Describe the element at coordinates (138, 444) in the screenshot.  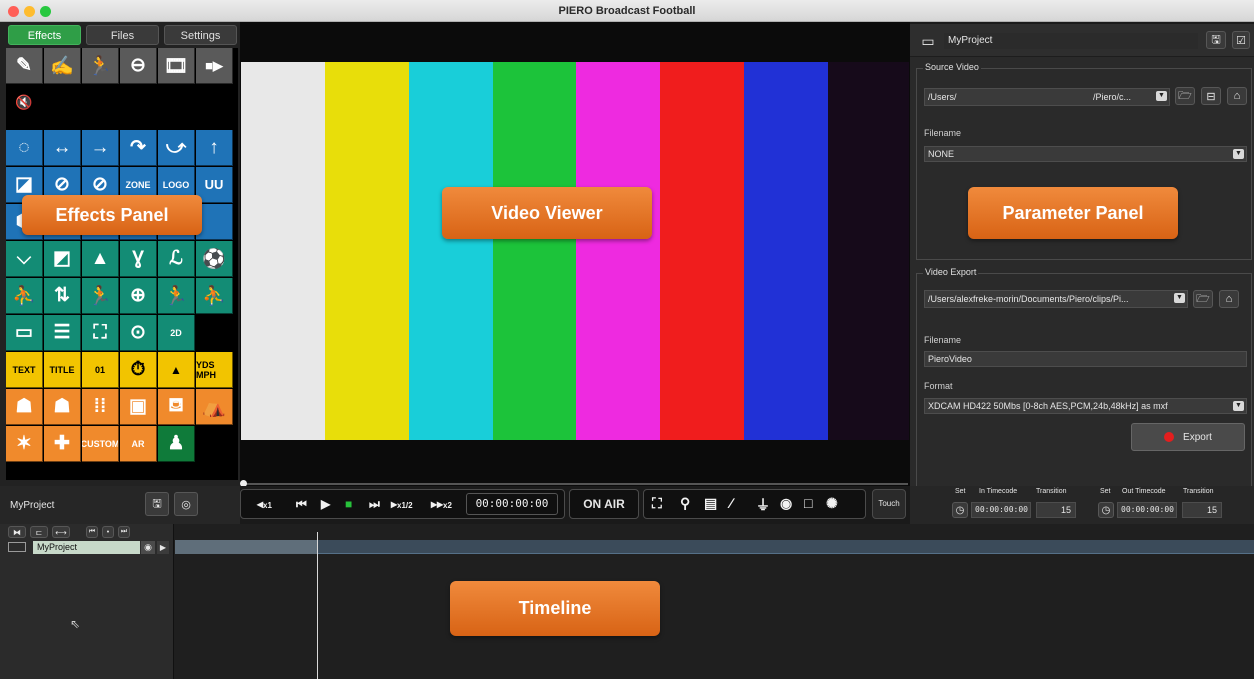
I see `ar-icon: AR` at that location.